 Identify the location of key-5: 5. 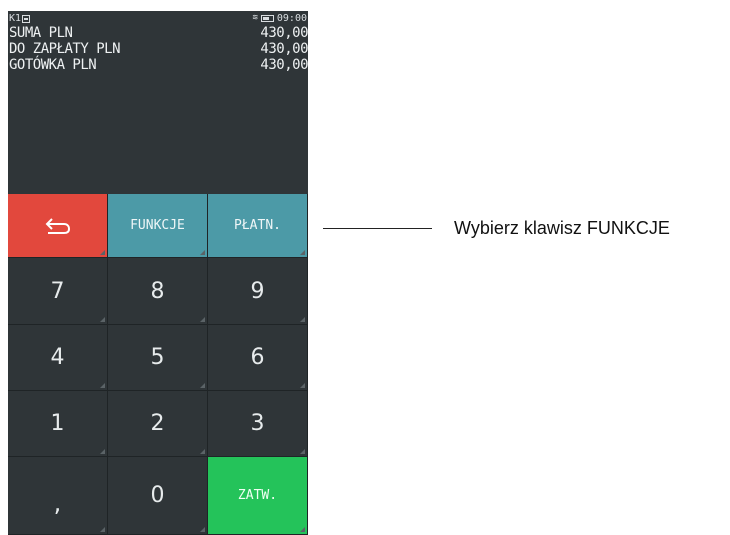
(158, 358).